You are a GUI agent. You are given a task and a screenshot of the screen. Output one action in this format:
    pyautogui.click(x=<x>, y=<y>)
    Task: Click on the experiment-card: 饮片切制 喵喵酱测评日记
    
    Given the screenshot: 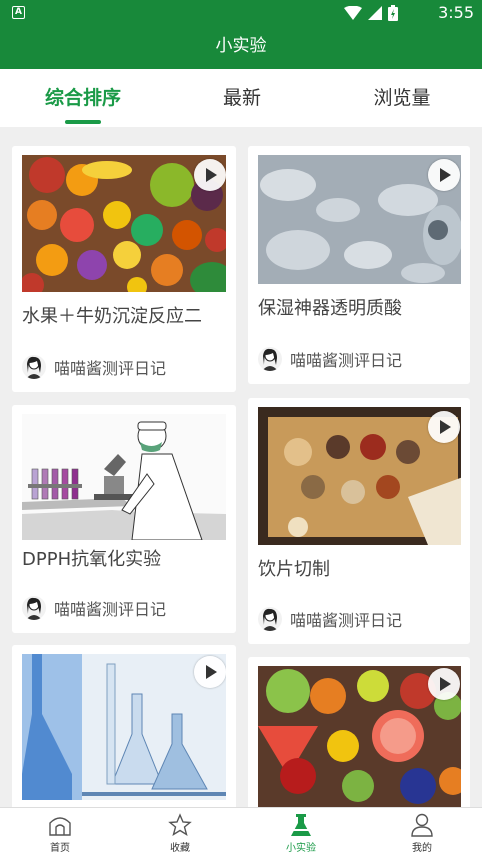 What is the action you would take?
    pyautogui.click(x=359, y=521)
    